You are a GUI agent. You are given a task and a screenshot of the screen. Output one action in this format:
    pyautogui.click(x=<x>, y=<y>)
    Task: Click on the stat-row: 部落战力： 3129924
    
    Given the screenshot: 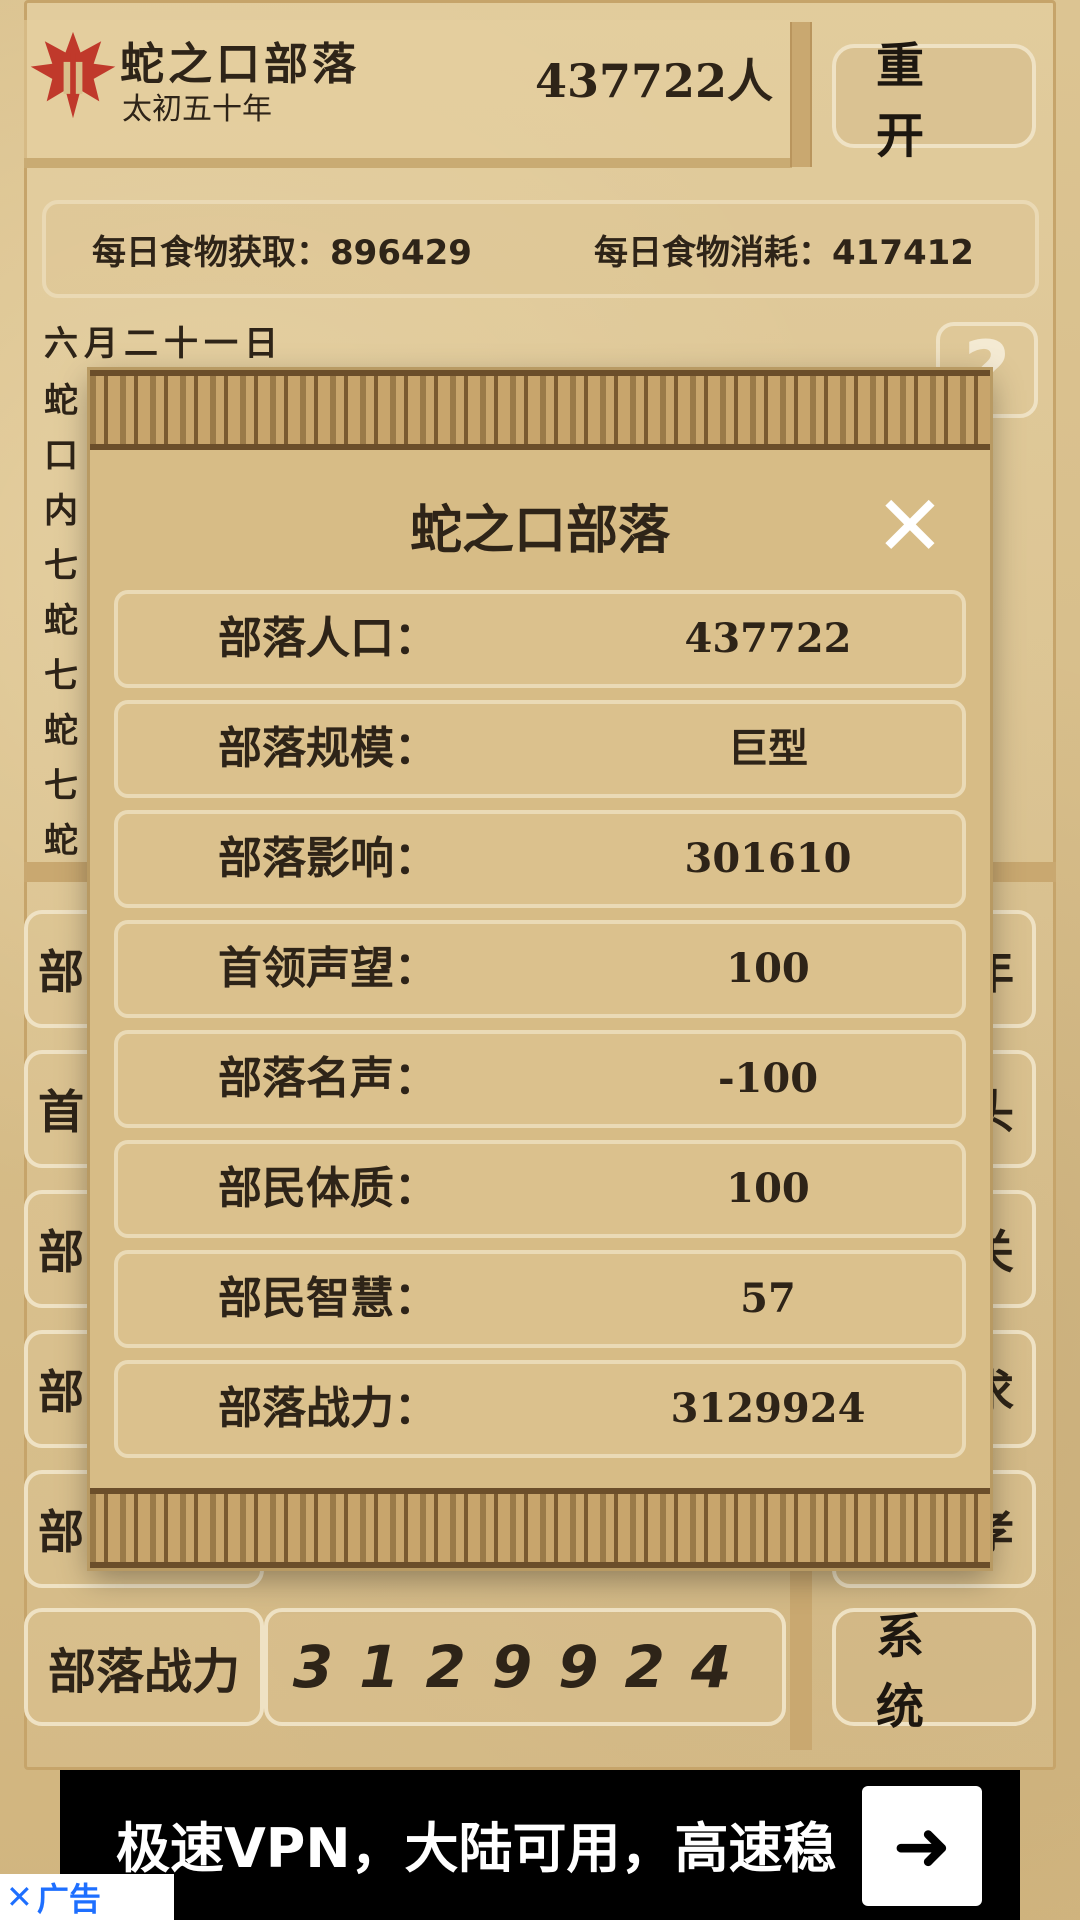 What is the action you would take?
    pyautogui.click(x=540, y=1409)
    